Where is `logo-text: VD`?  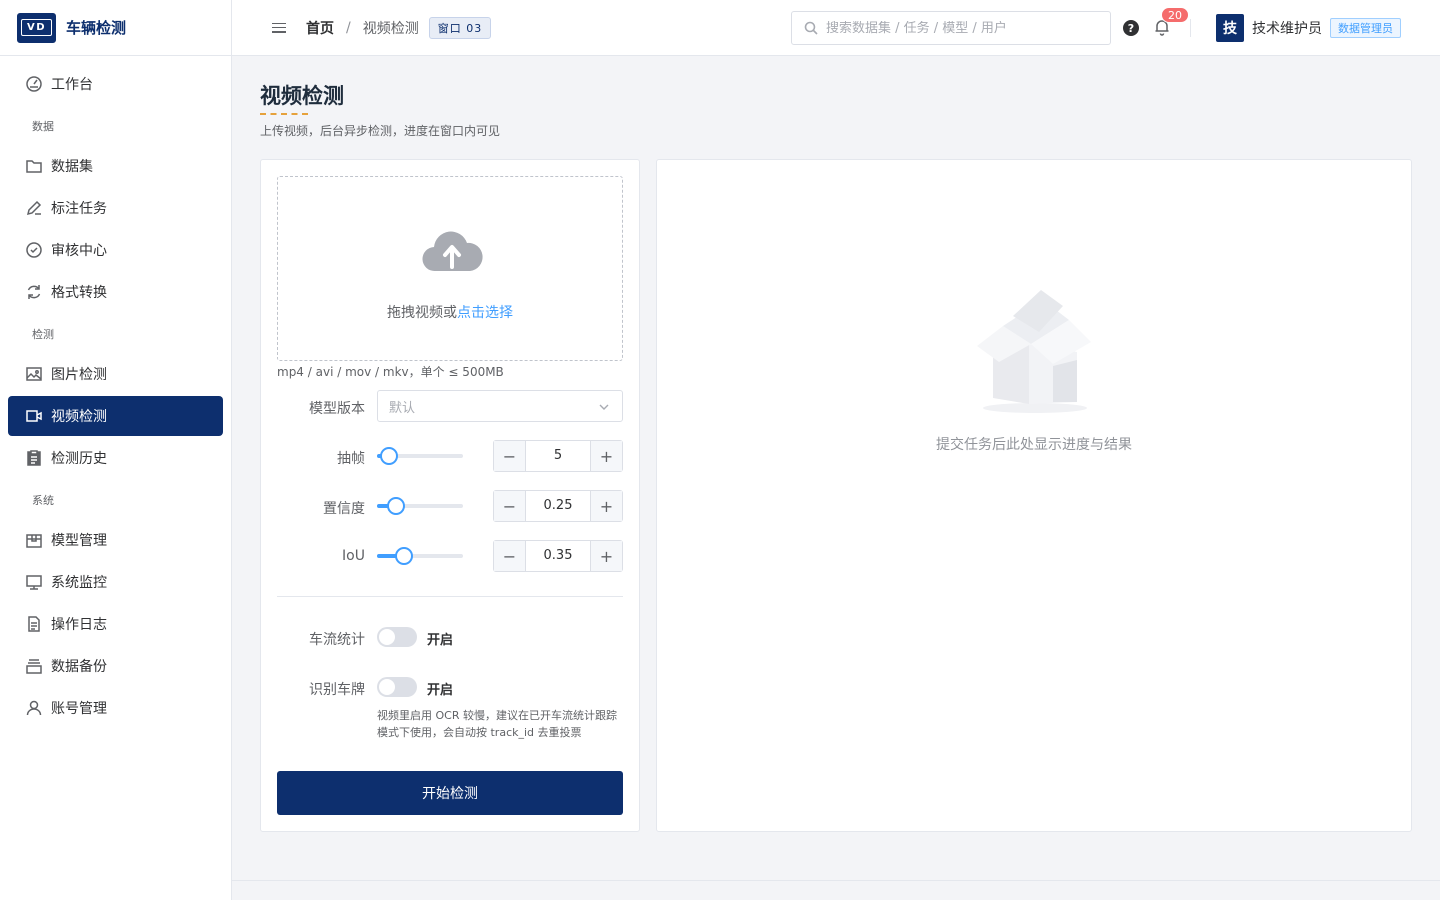 logo-text: VD is located at coordinates (36, 27).